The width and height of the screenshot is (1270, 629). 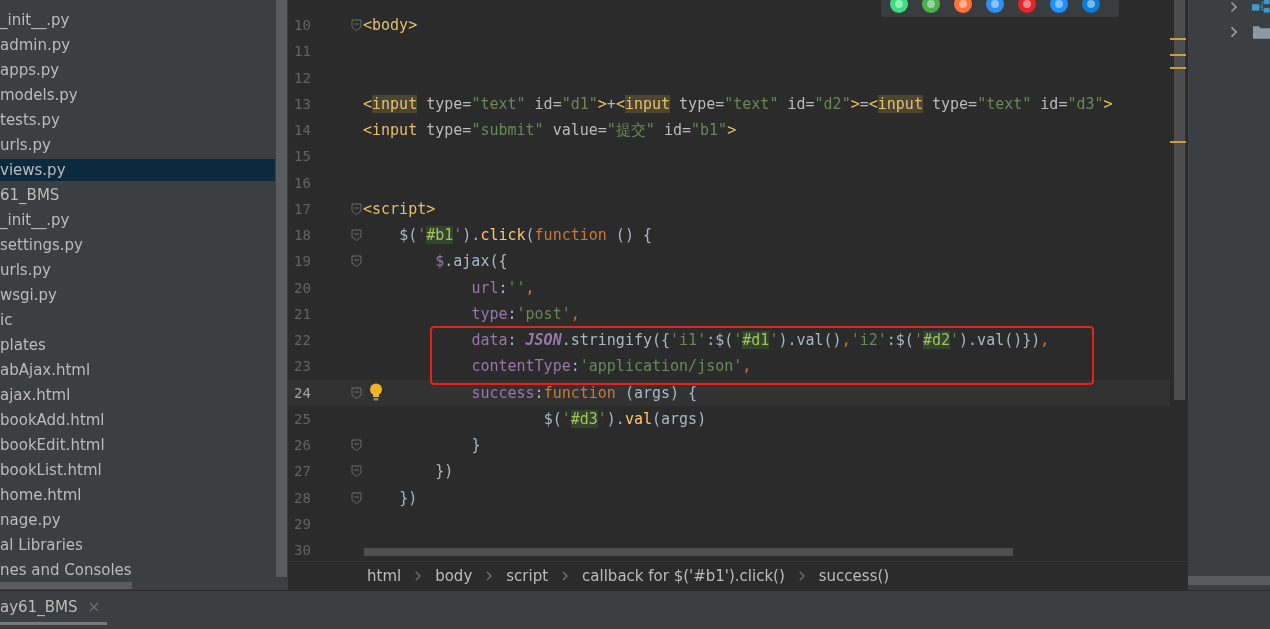 What do you see at coordinates (525, 313) in the screenshot?
I see `code-line: type:'post',` at bounding box center [525, 313].